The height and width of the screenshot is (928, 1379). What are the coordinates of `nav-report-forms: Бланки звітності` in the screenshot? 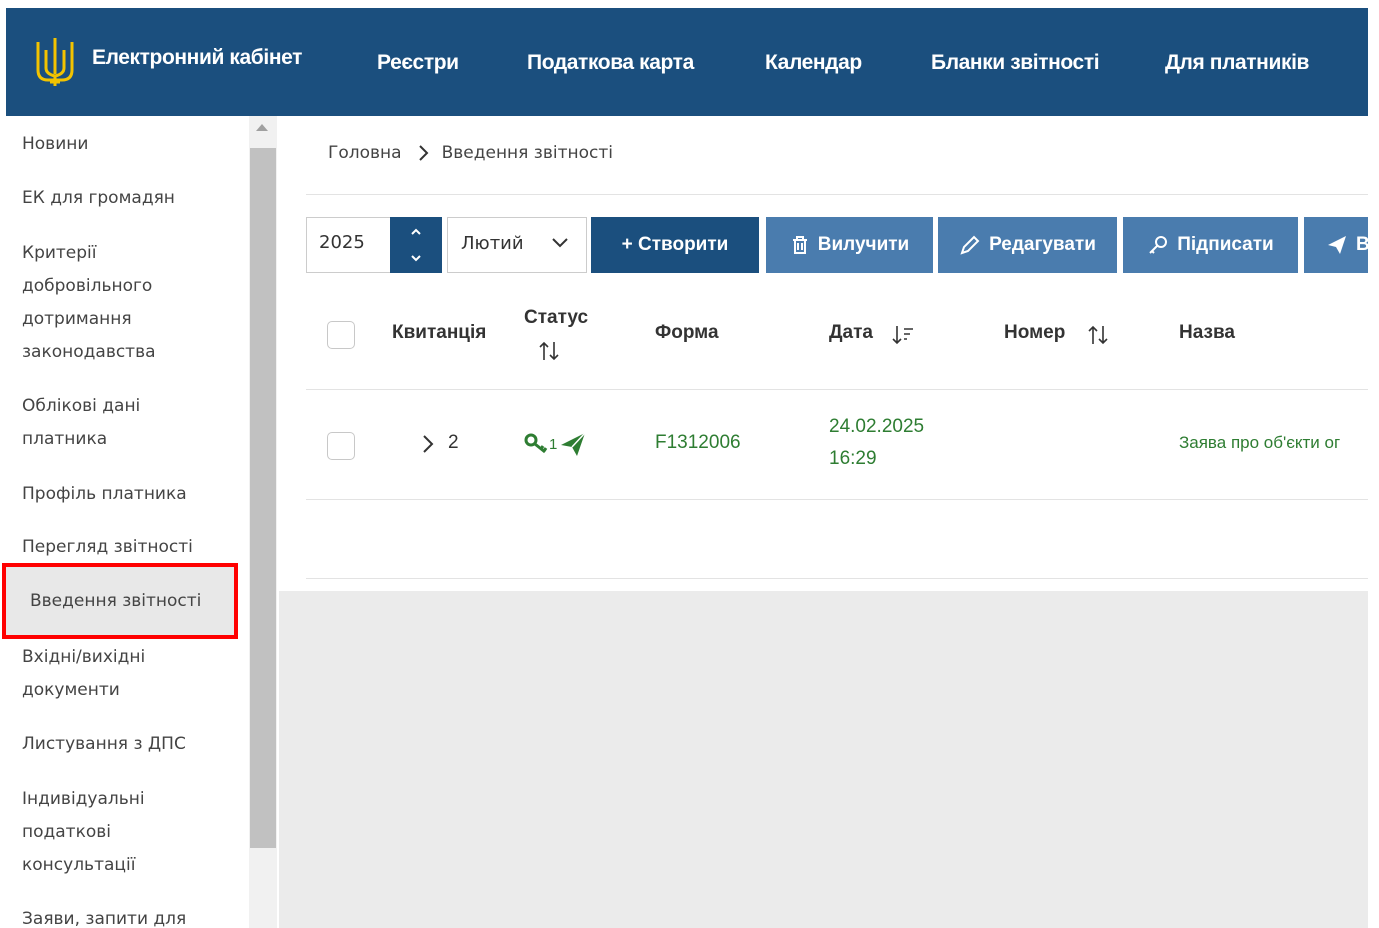 It's located at (1015, 63).